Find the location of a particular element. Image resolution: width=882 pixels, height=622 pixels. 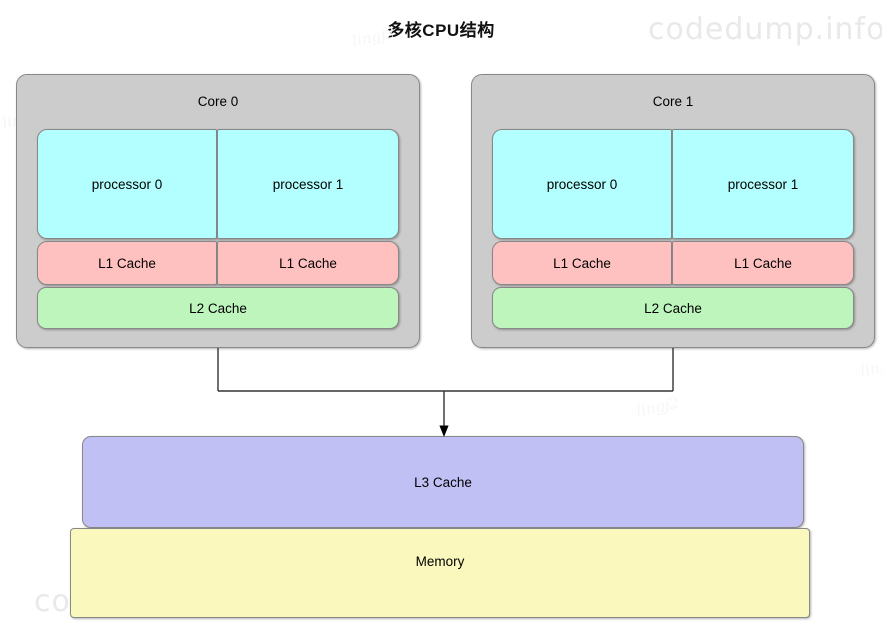

core-0-l1-cache-0-label: L1 Cache is located at coordinates (127, 263).